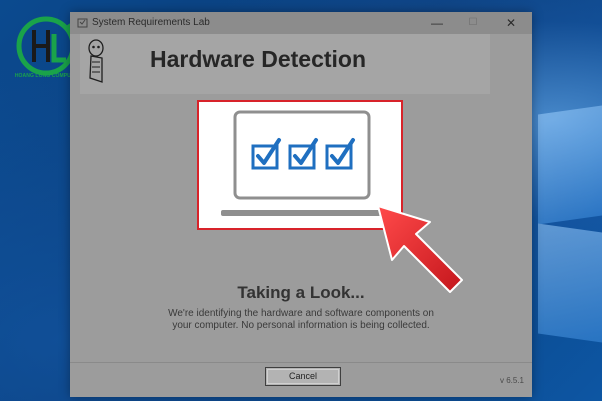  What do you see at coordinates (473, 23) in the screenshot?
I see `maximize-button: ☐` at bounding box center [473, 23].